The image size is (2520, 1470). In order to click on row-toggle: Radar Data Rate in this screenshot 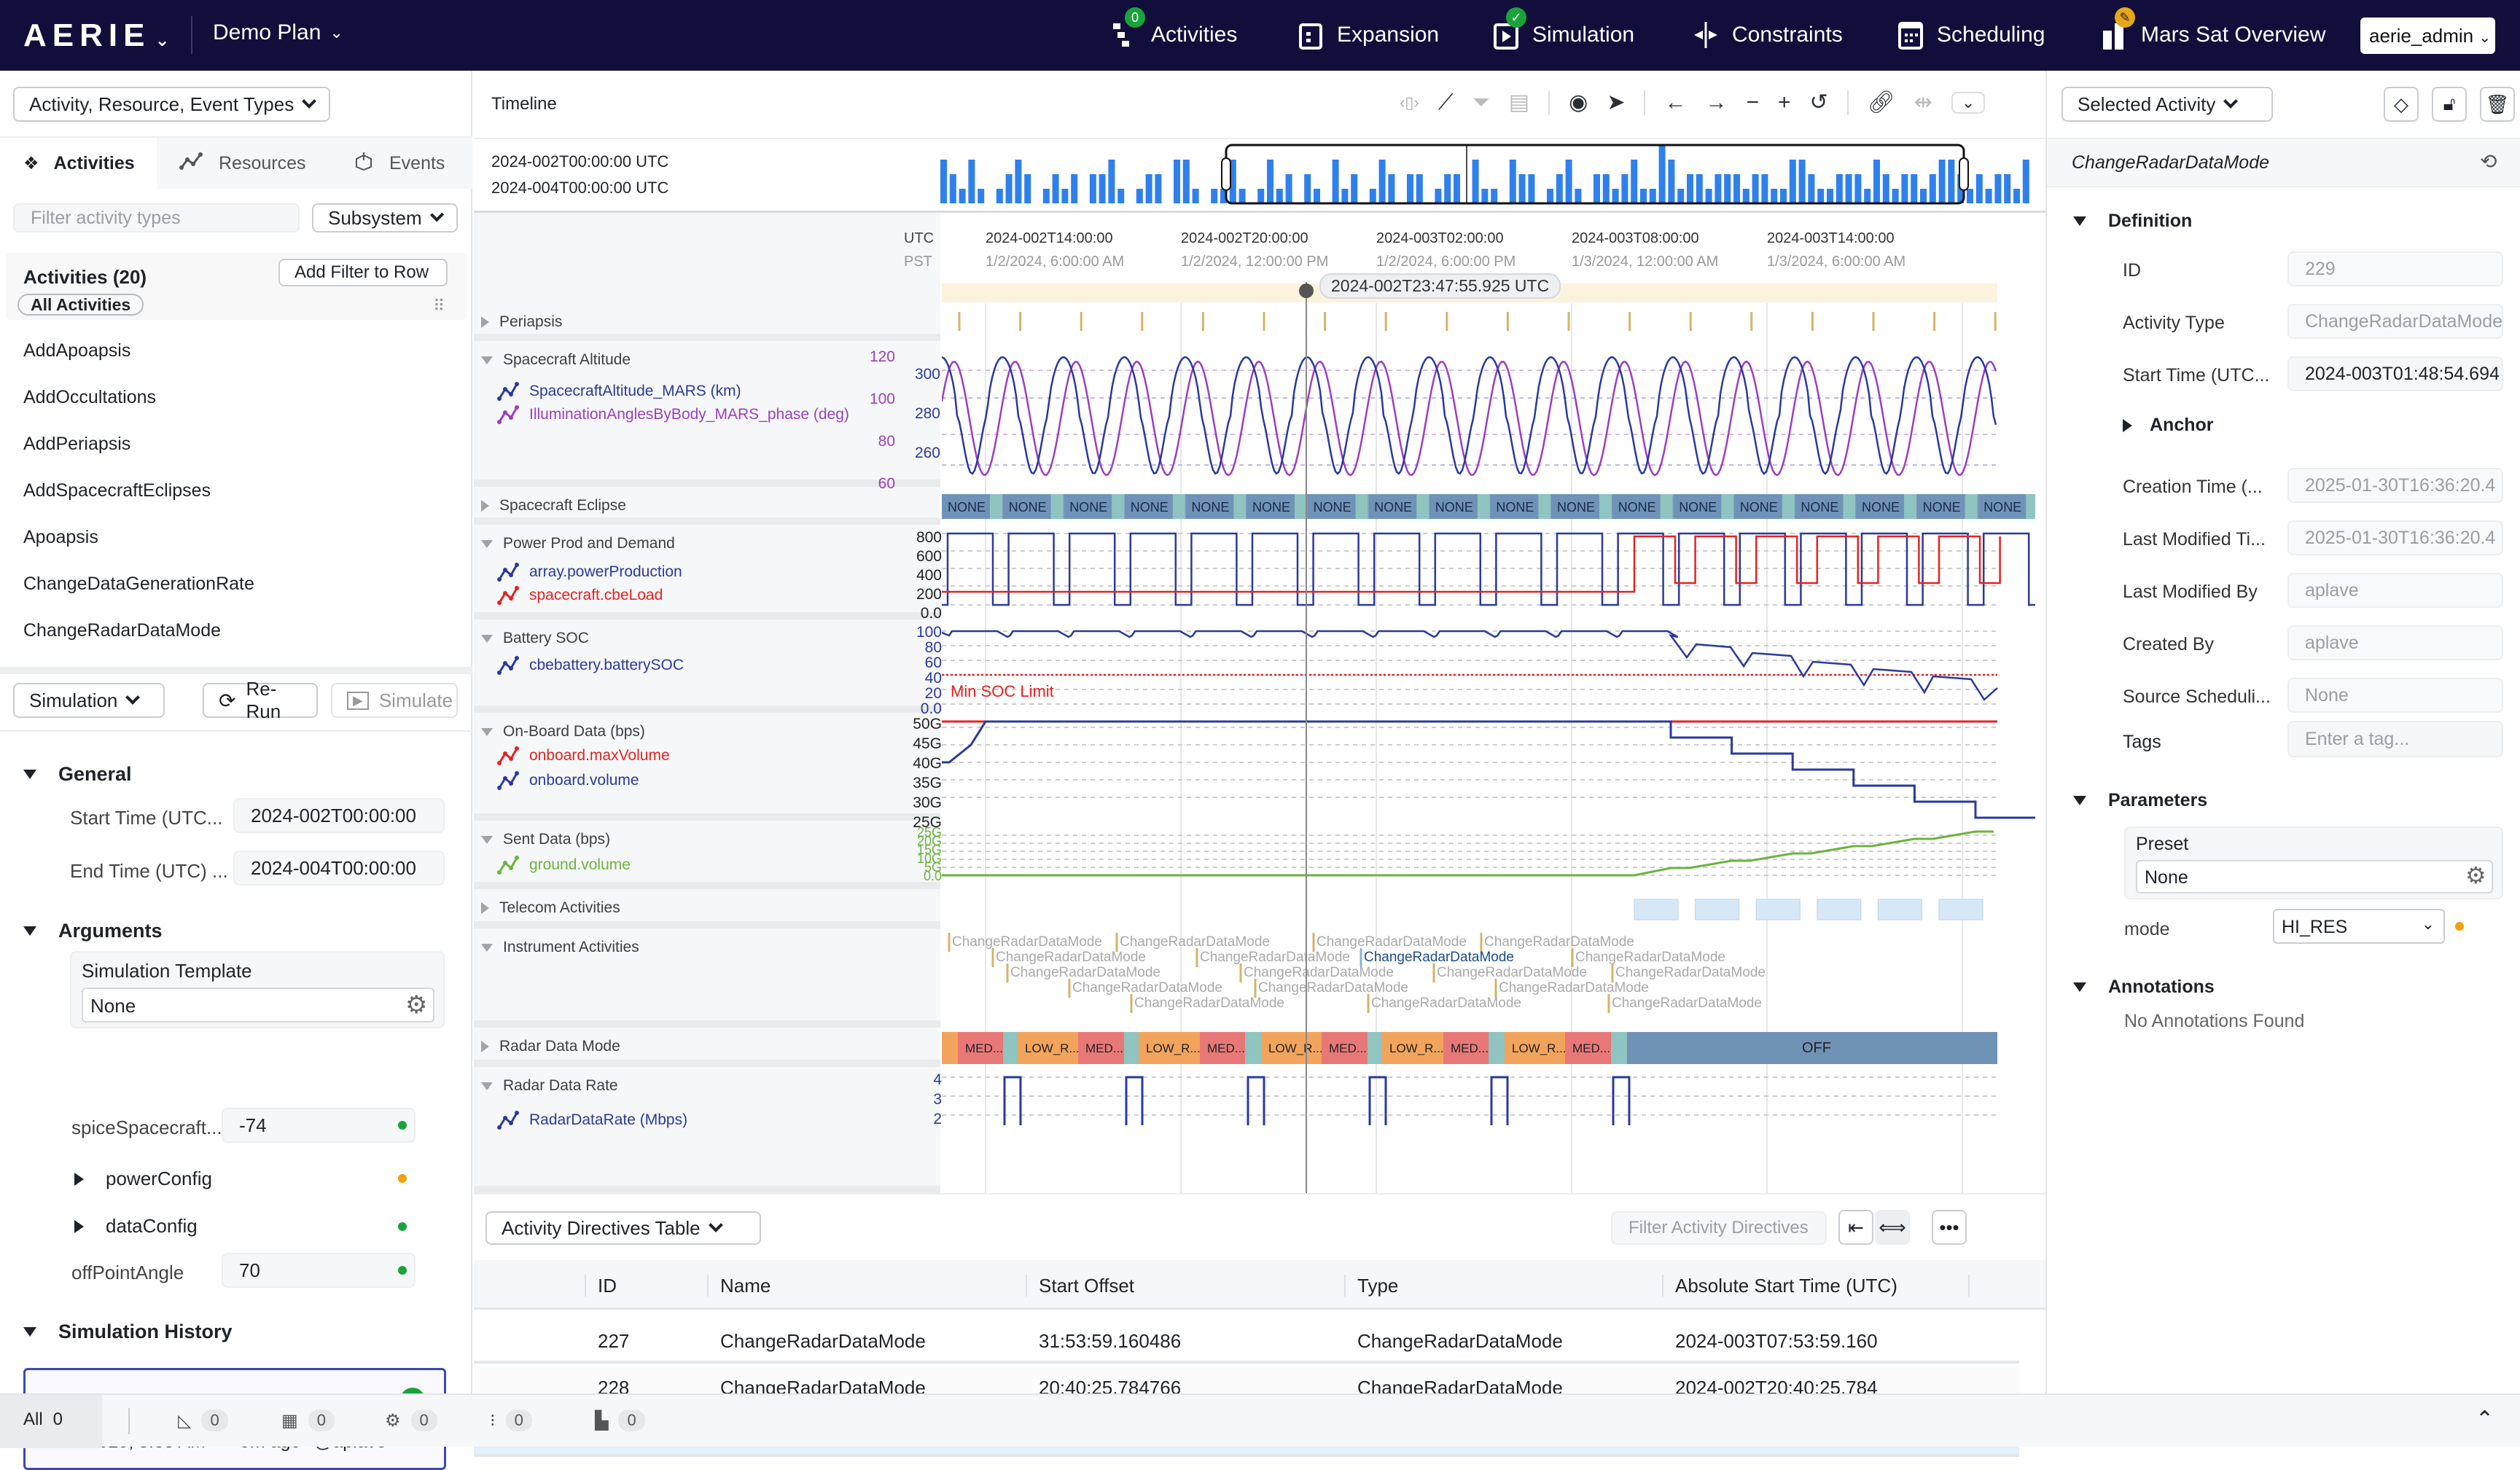, I will do `click(549, 1086)`.